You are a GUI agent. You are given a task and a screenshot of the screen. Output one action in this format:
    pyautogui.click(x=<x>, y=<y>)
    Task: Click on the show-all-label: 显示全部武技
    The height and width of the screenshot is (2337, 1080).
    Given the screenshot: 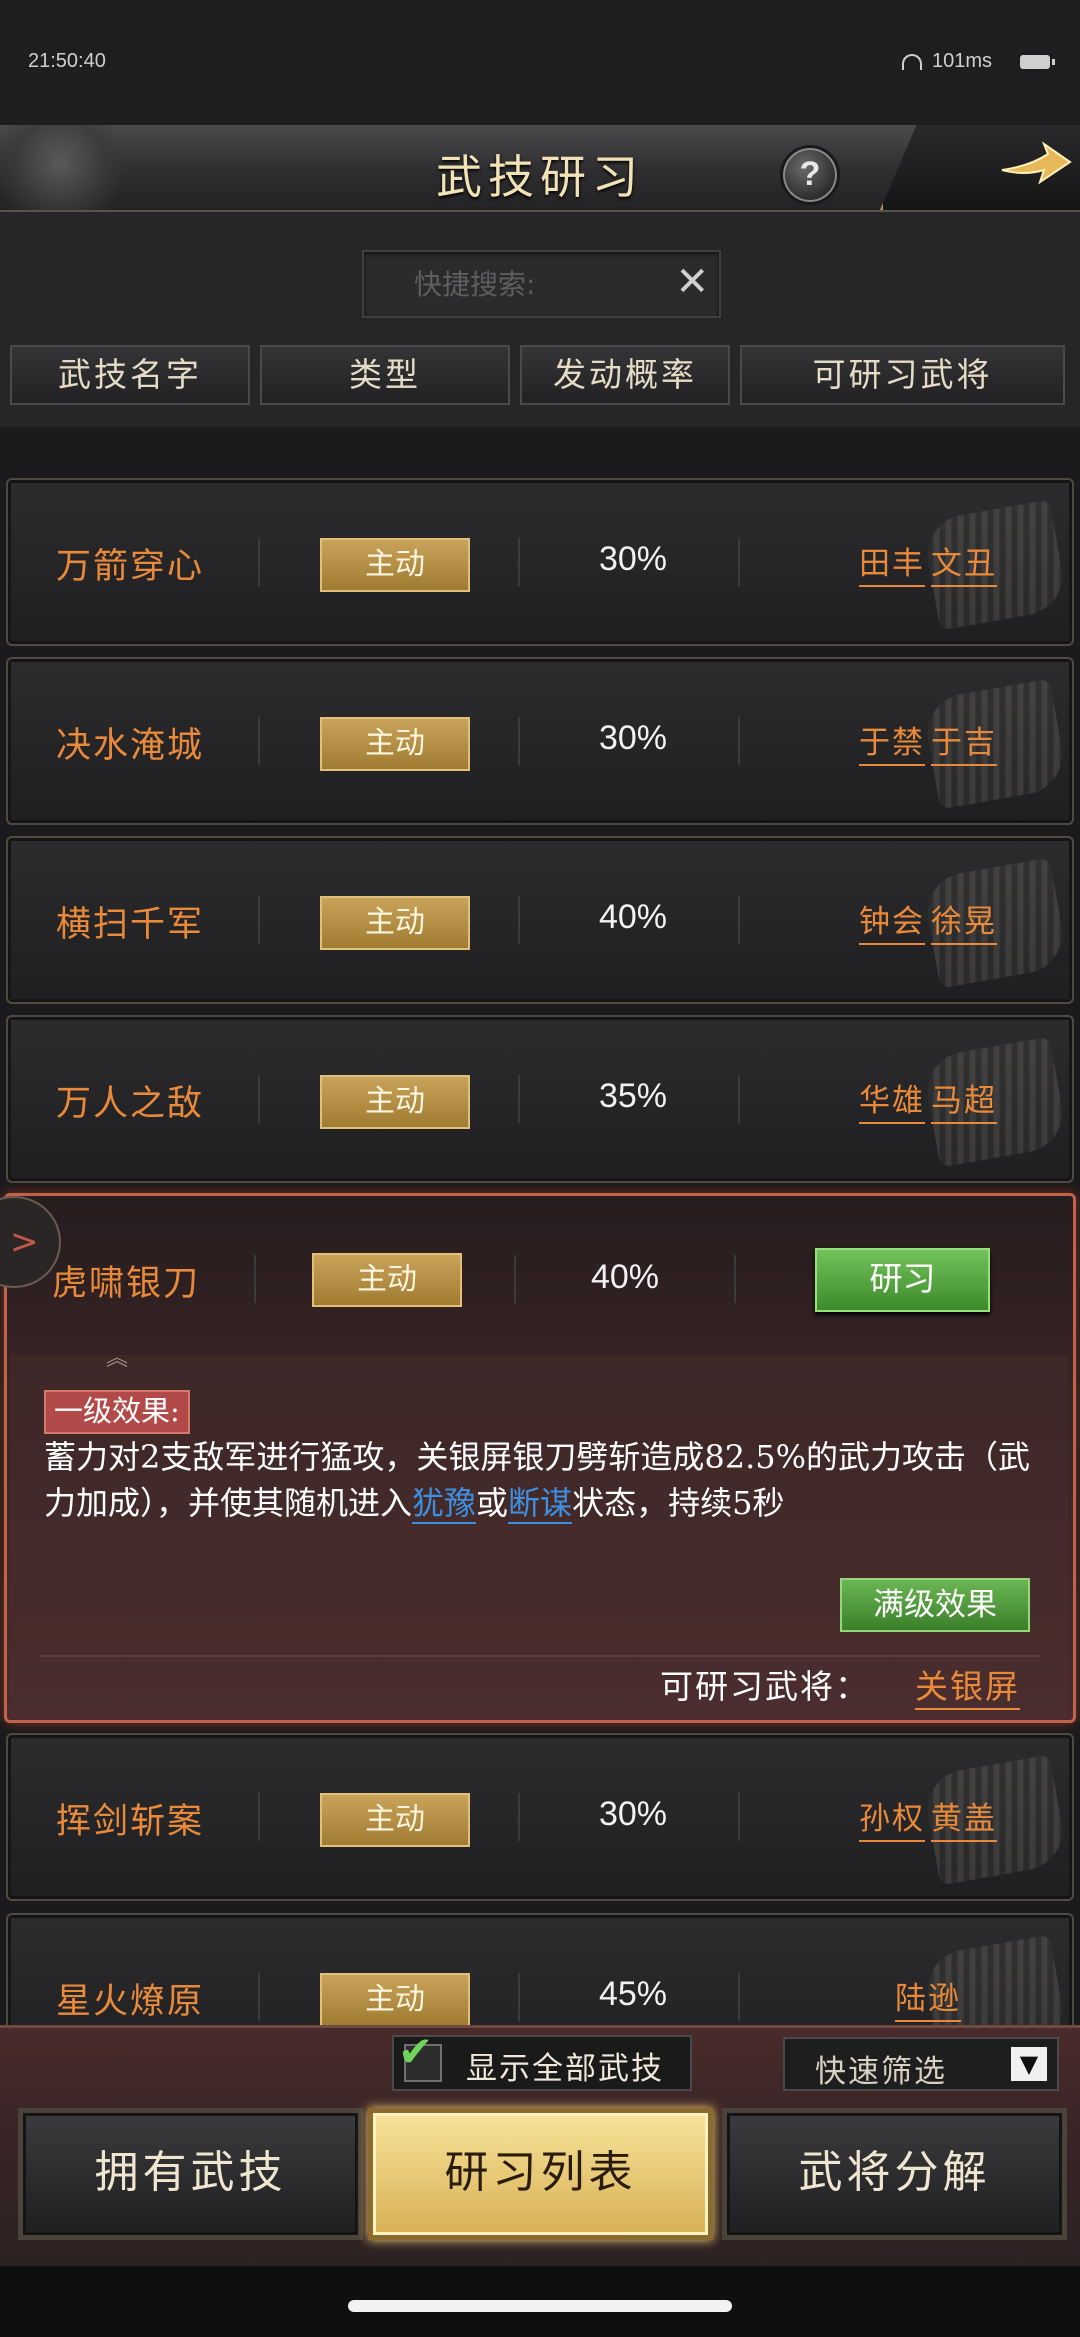 What is the action you would take?
    pyautogui.click(x=565, y=2069)
    